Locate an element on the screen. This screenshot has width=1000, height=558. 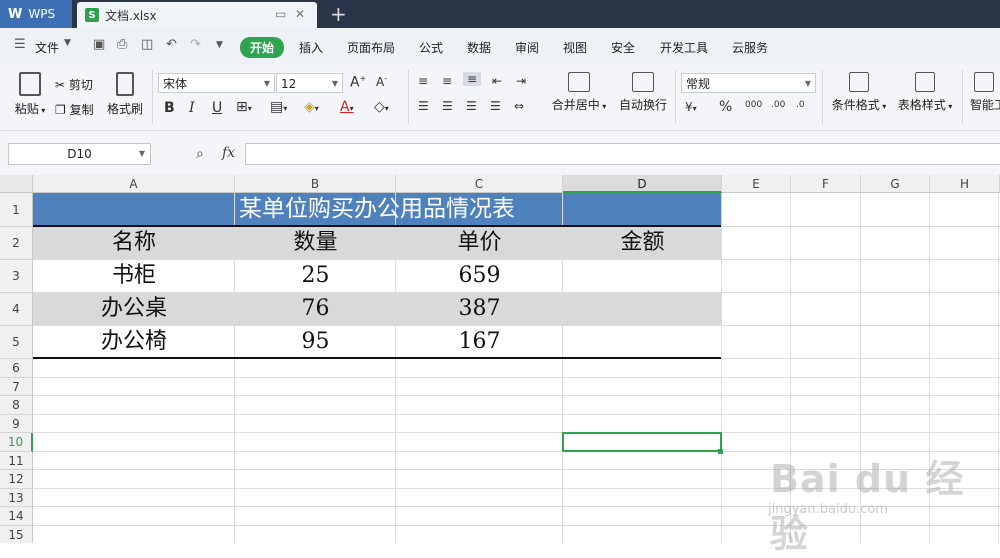
menu-formula: 公式 is located at coordinates (431, 47).